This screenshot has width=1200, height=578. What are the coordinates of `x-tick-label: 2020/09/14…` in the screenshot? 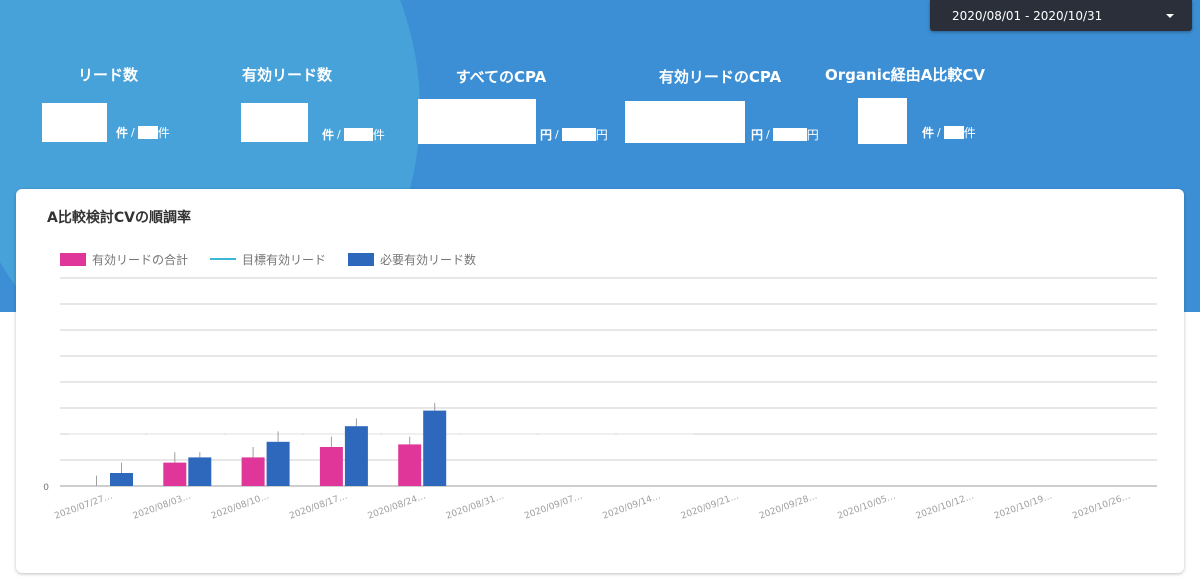 It's located at (632, 506).